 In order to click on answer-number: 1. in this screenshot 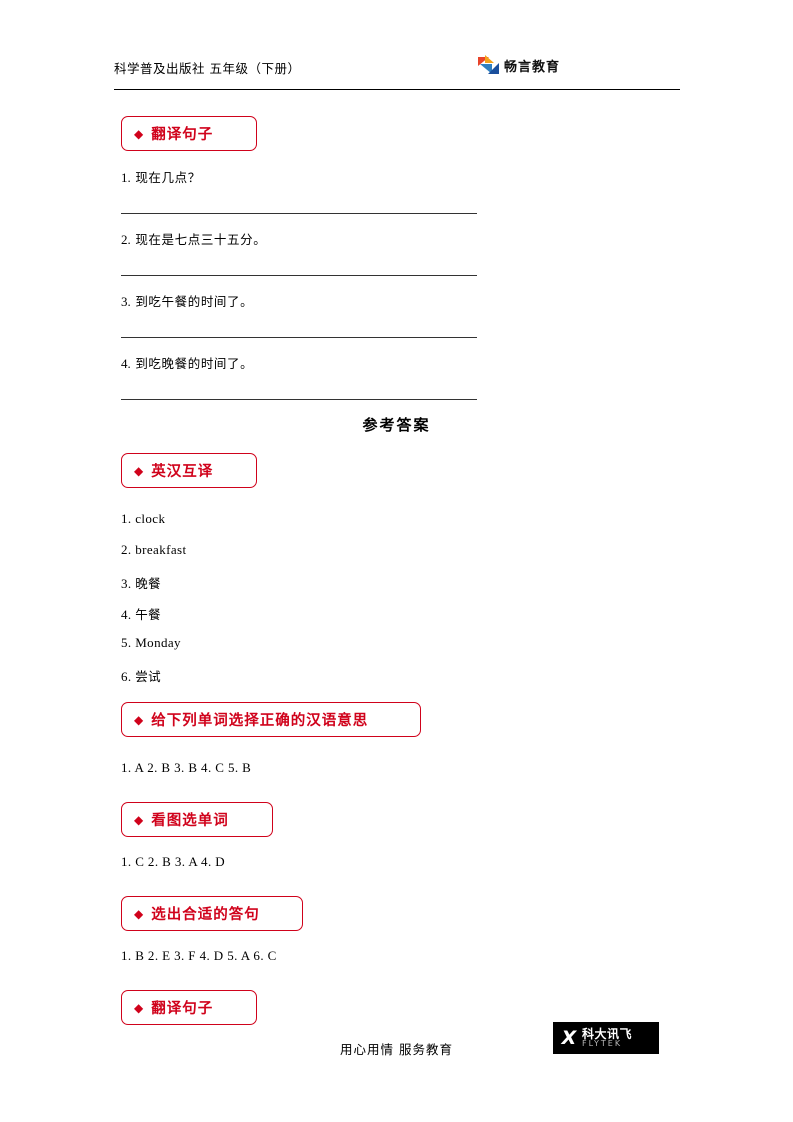, I will do `click(126, 518)`.